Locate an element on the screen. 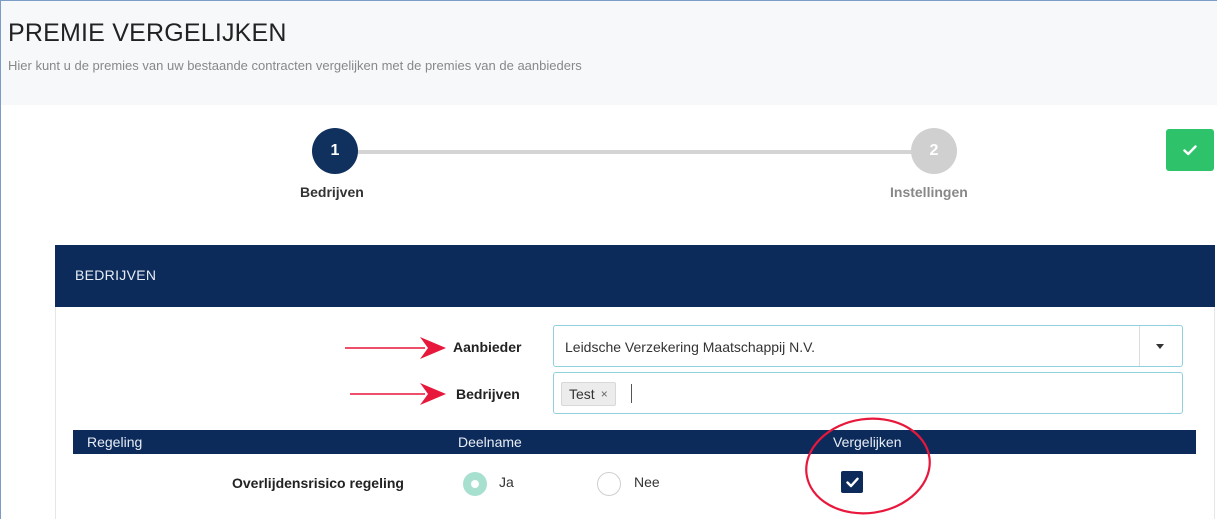 This screenshot has width=1217, height=519. stepper-track is located at coordinates (635, 152).